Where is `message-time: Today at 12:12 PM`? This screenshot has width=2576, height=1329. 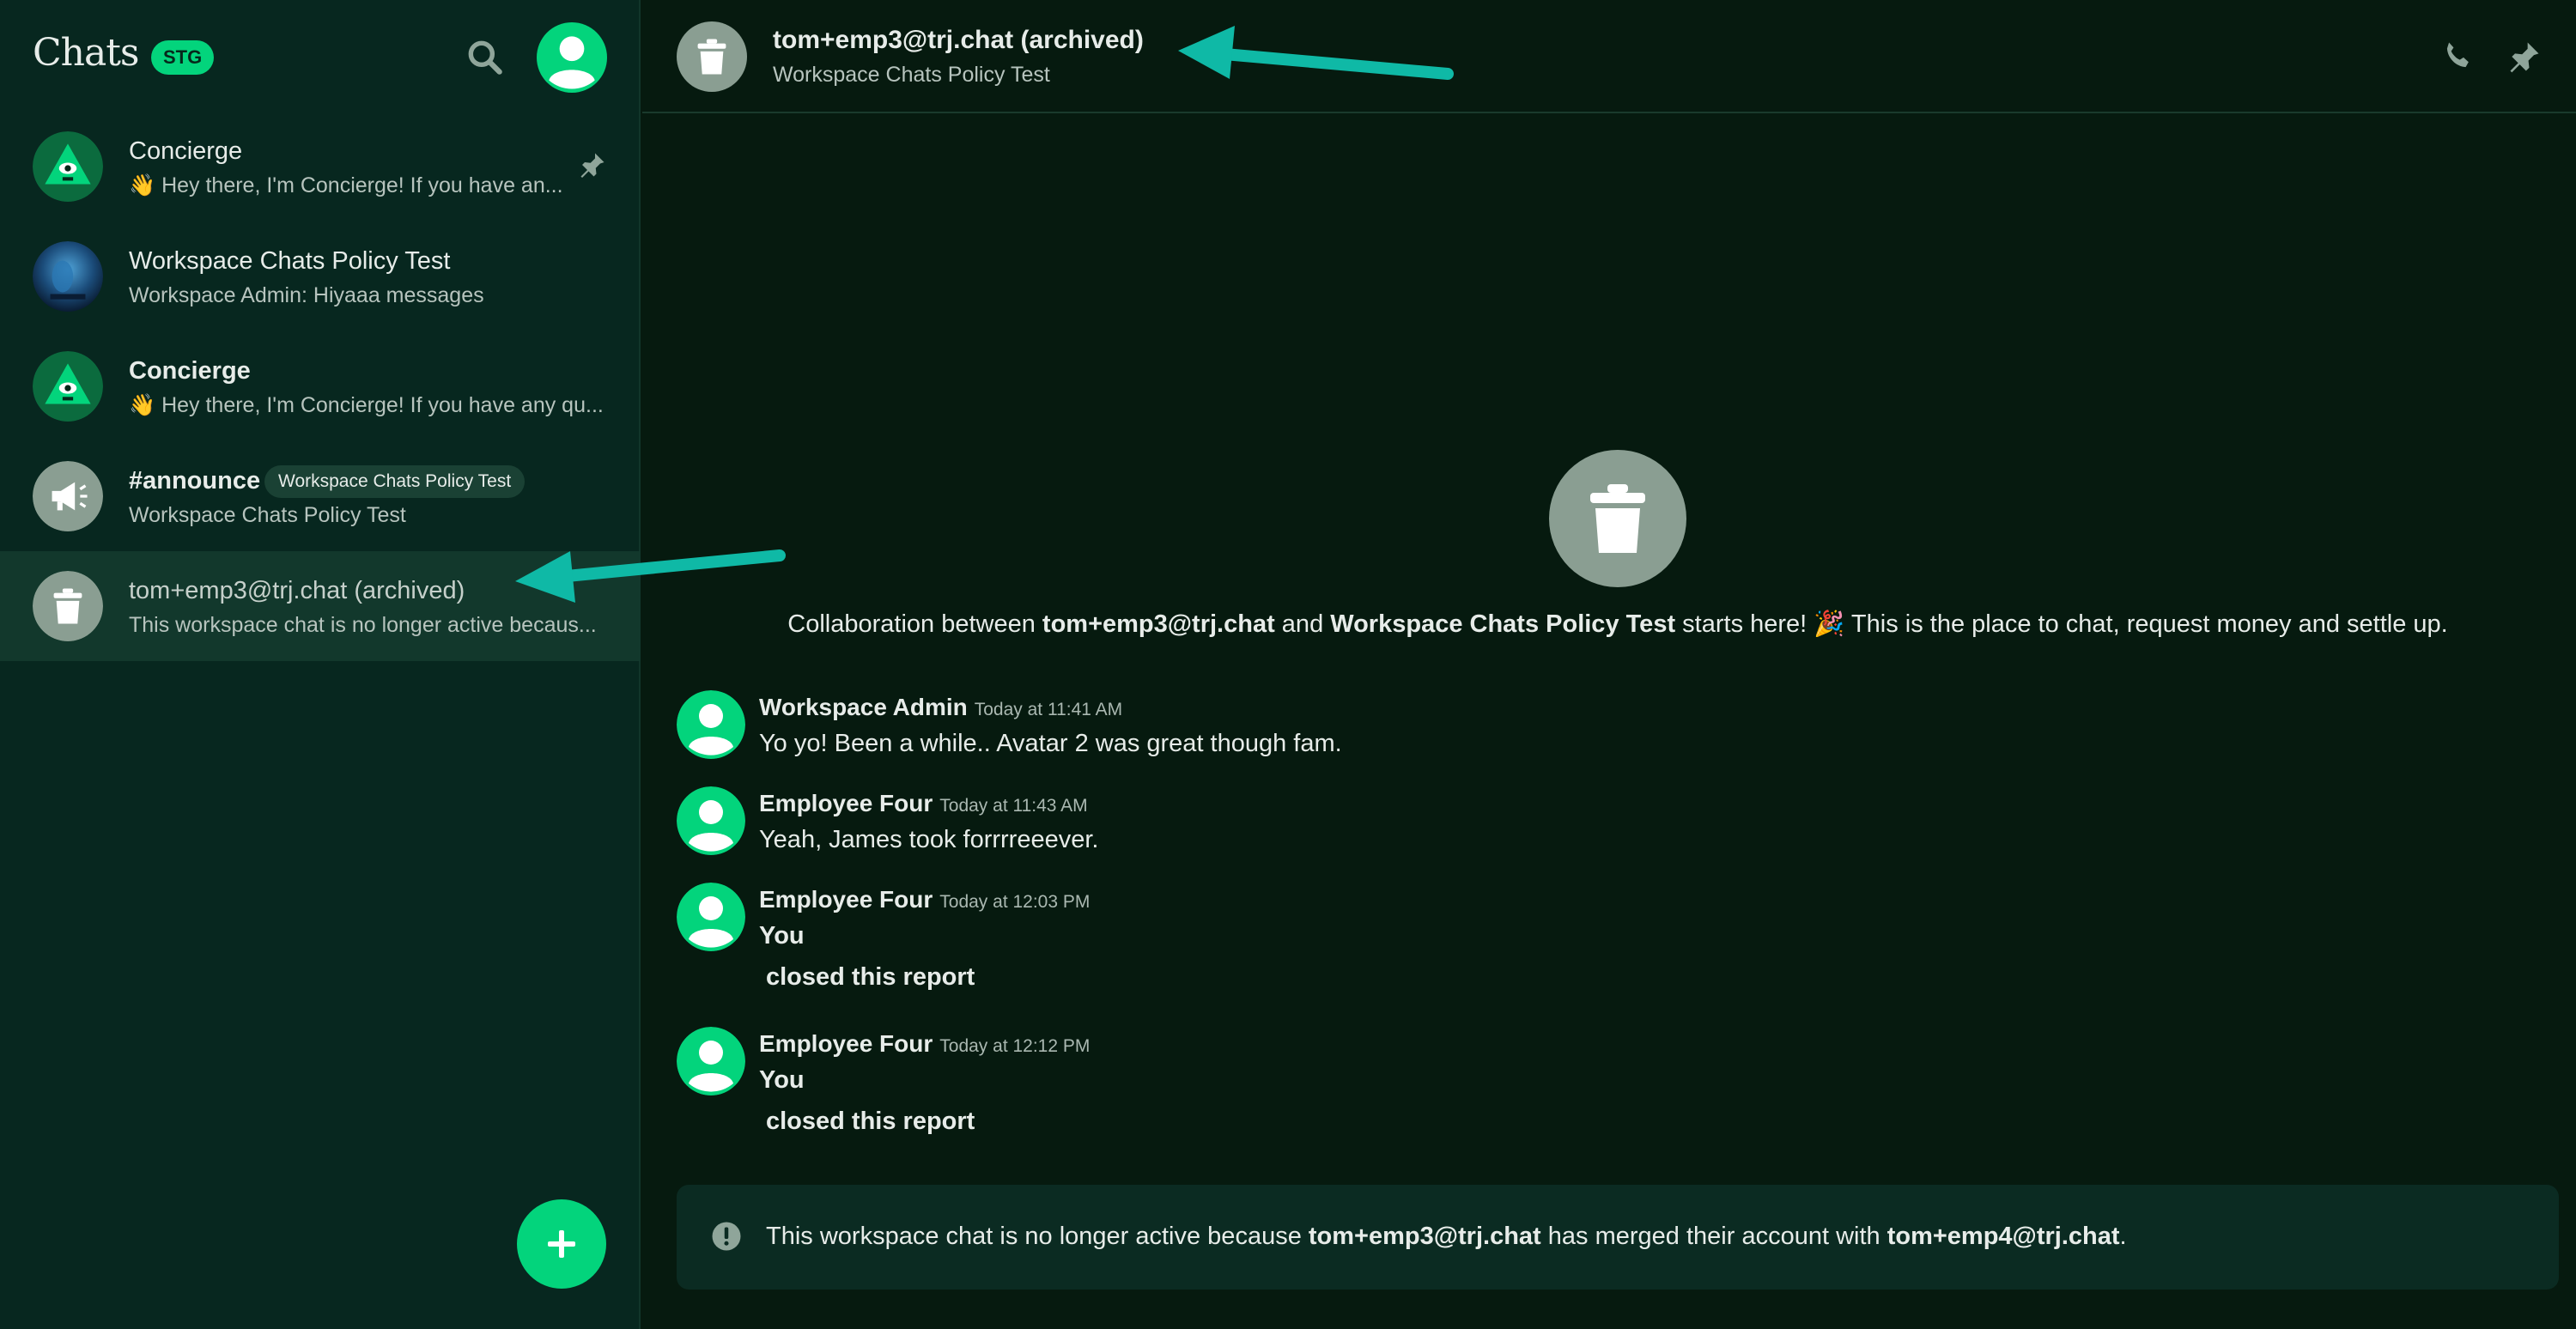 message-time: Today at 12:12 PM is located at coordinates (1015, 1046).